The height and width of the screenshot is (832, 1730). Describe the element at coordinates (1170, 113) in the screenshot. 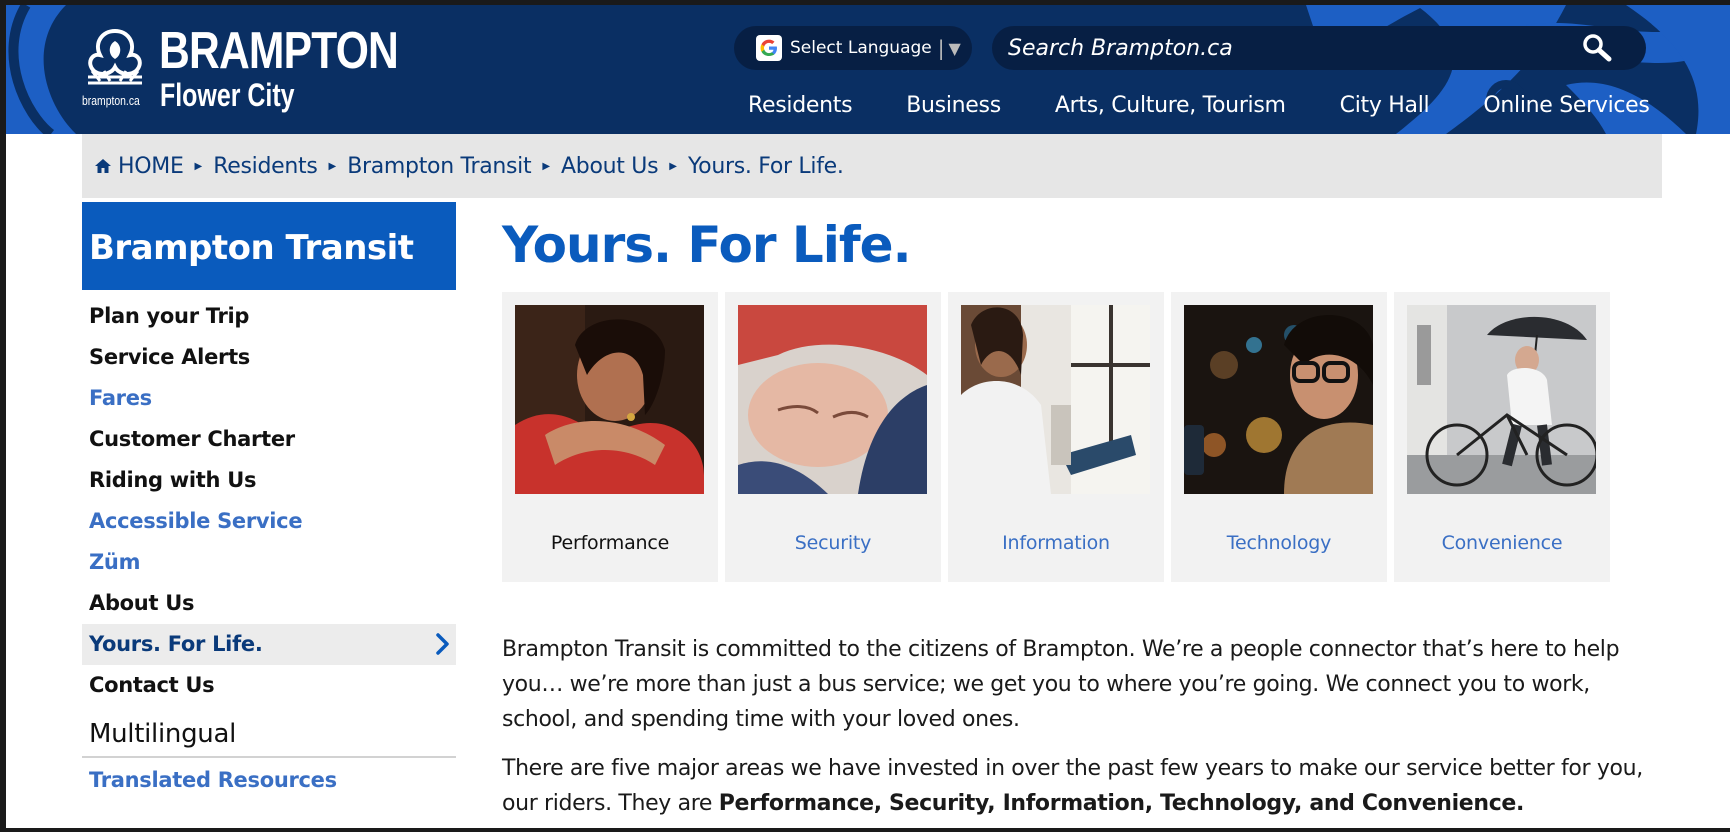

I see `nav-arts-culture-tourism: Arts, Culture, Tourism` at that location.